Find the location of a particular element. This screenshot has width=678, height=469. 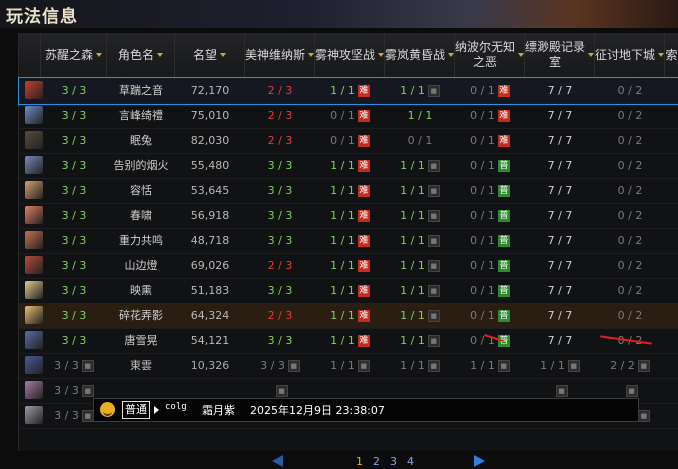

column-header: 雾神攻坚战 is located at coordinates (350, 55).